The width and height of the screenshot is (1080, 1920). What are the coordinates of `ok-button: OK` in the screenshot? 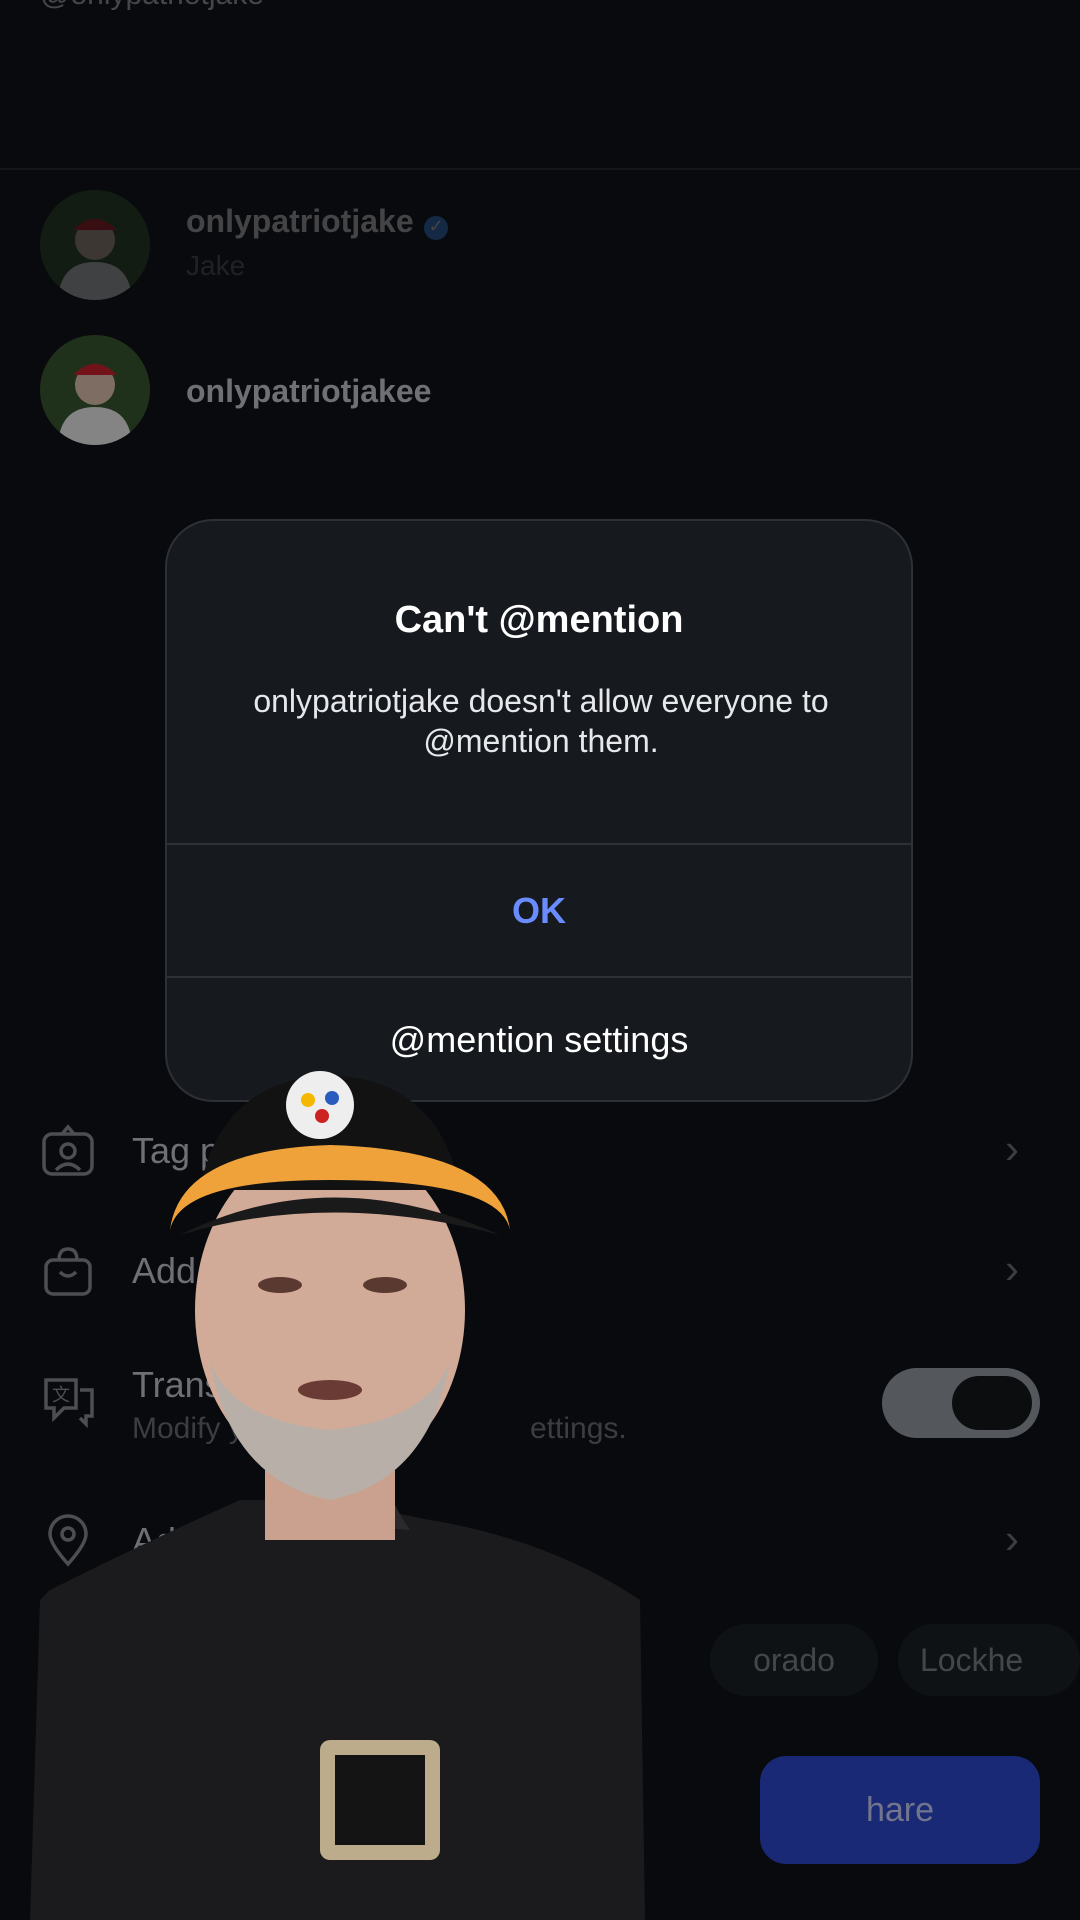 It's located at (539, 910).